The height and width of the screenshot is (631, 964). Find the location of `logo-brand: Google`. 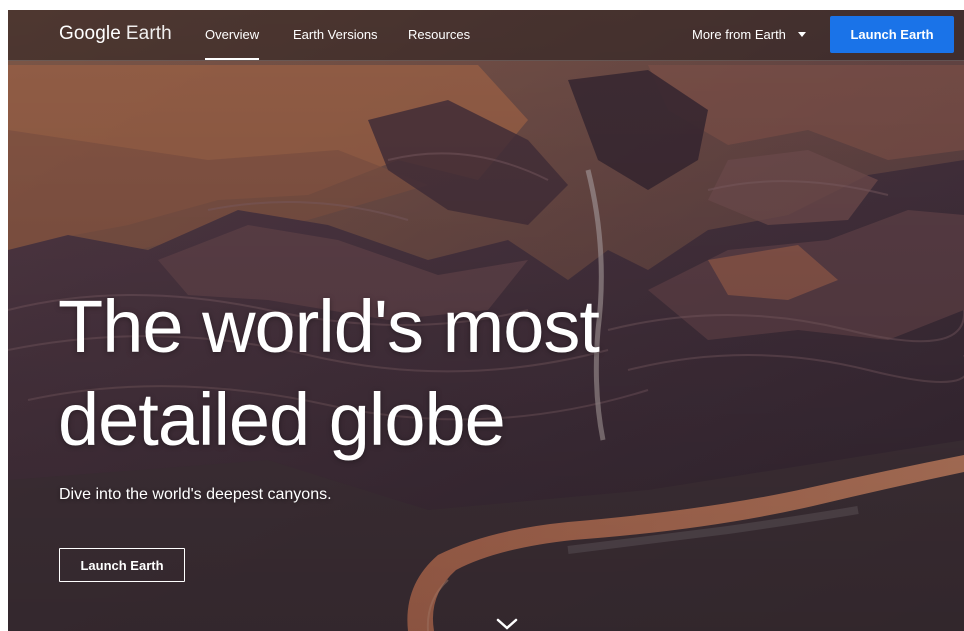

logo-brand: Google is located at coordinates (90, 33).